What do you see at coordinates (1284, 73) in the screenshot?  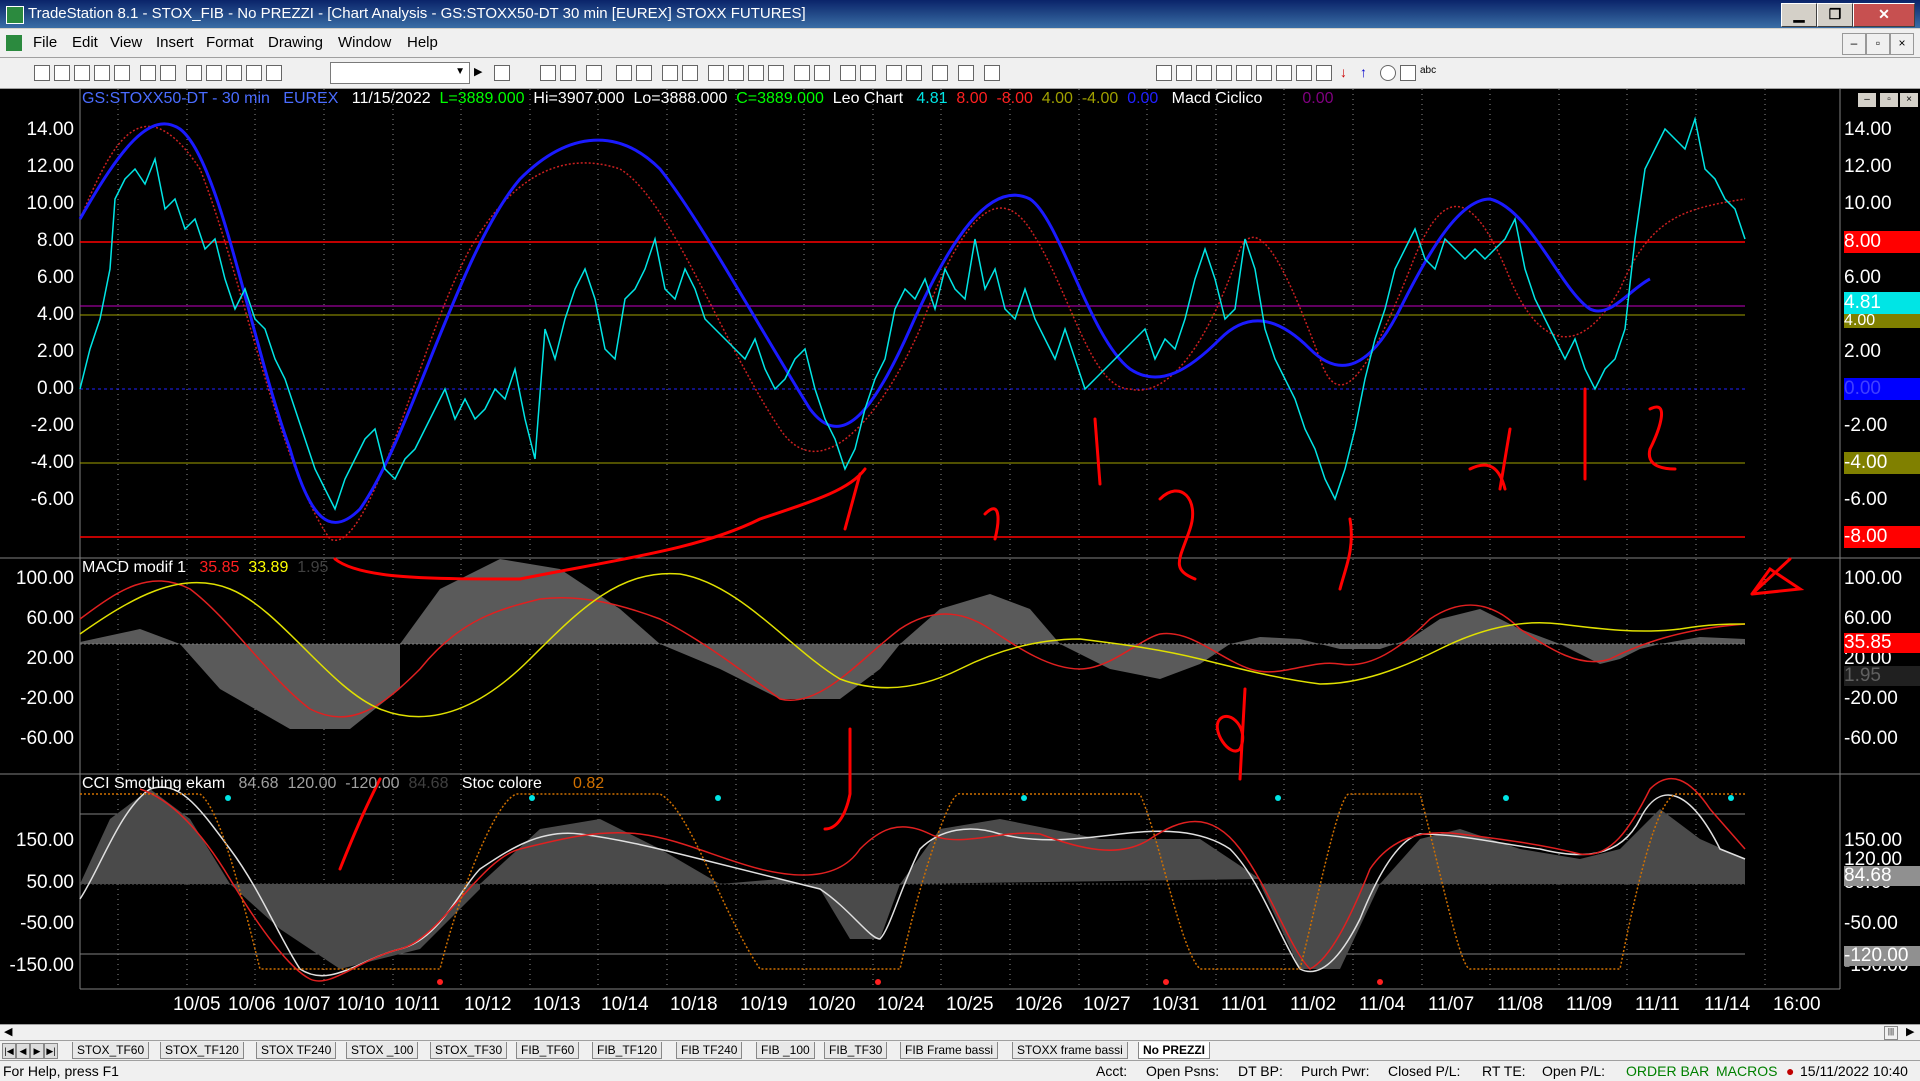 I see `speed-icon` at bounding box center [1284, 73].